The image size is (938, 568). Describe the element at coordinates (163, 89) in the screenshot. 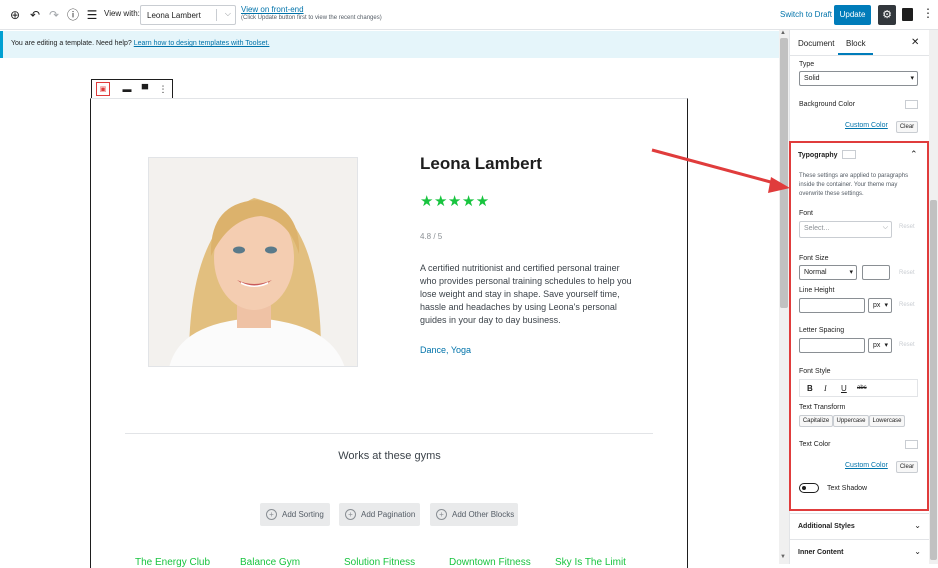

I see `block-more-icon: ⋮` at that location.